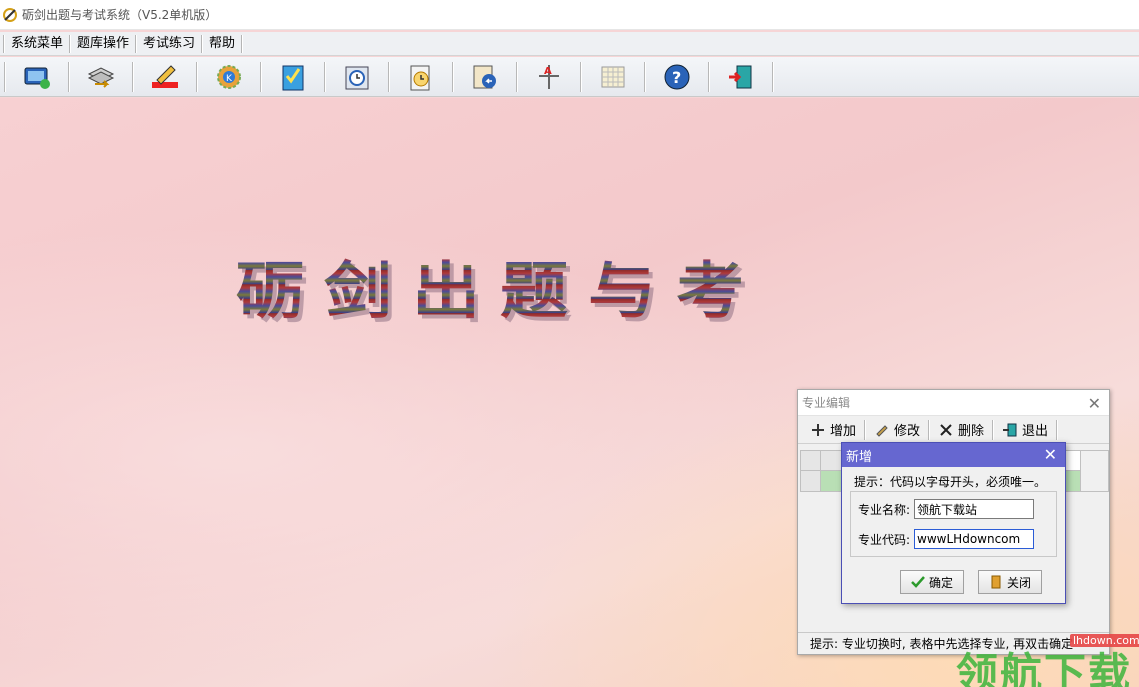 The image size is (1139, 687). I want to click on back-clock-icon, so click(484, 76).